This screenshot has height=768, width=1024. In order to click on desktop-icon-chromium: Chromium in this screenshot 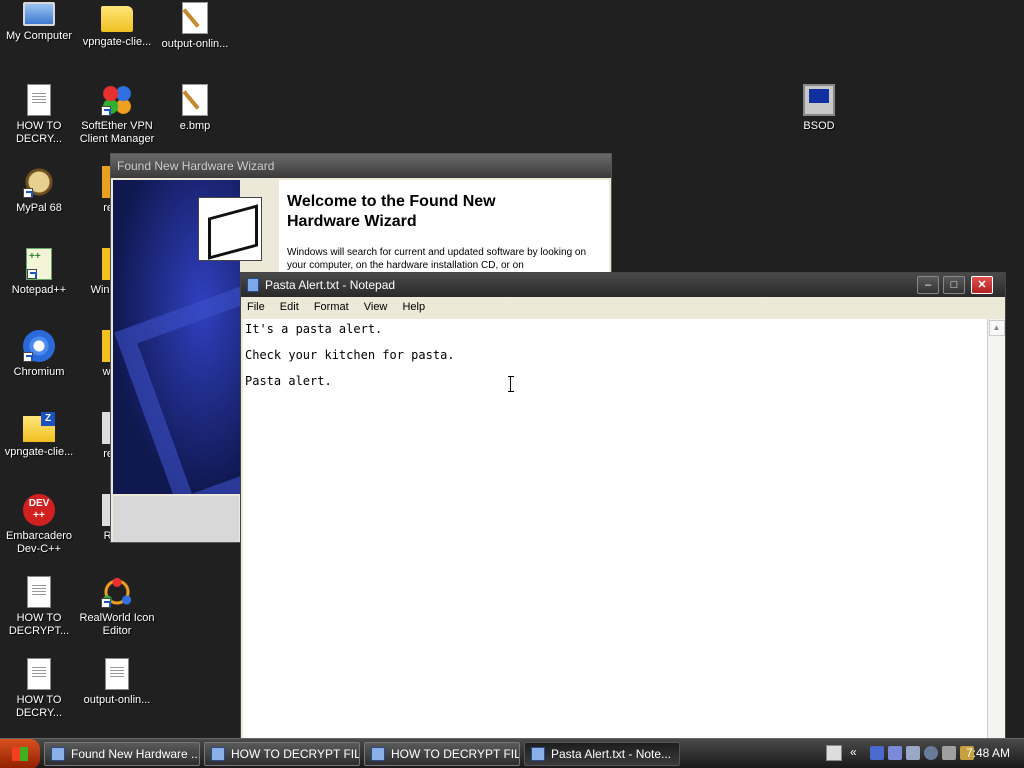, I will do `click(39, 354)`.